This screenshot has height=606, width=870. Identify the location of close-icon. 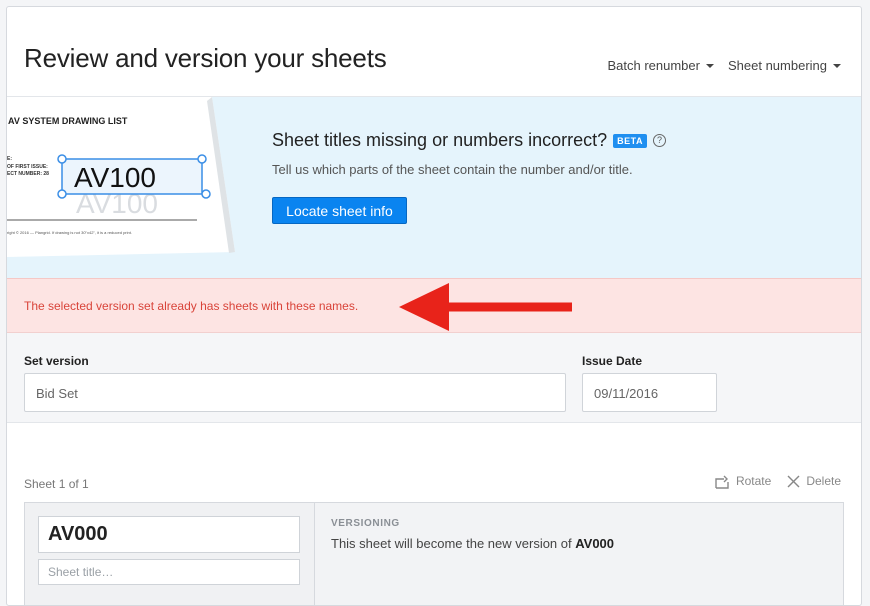
(793, 481).